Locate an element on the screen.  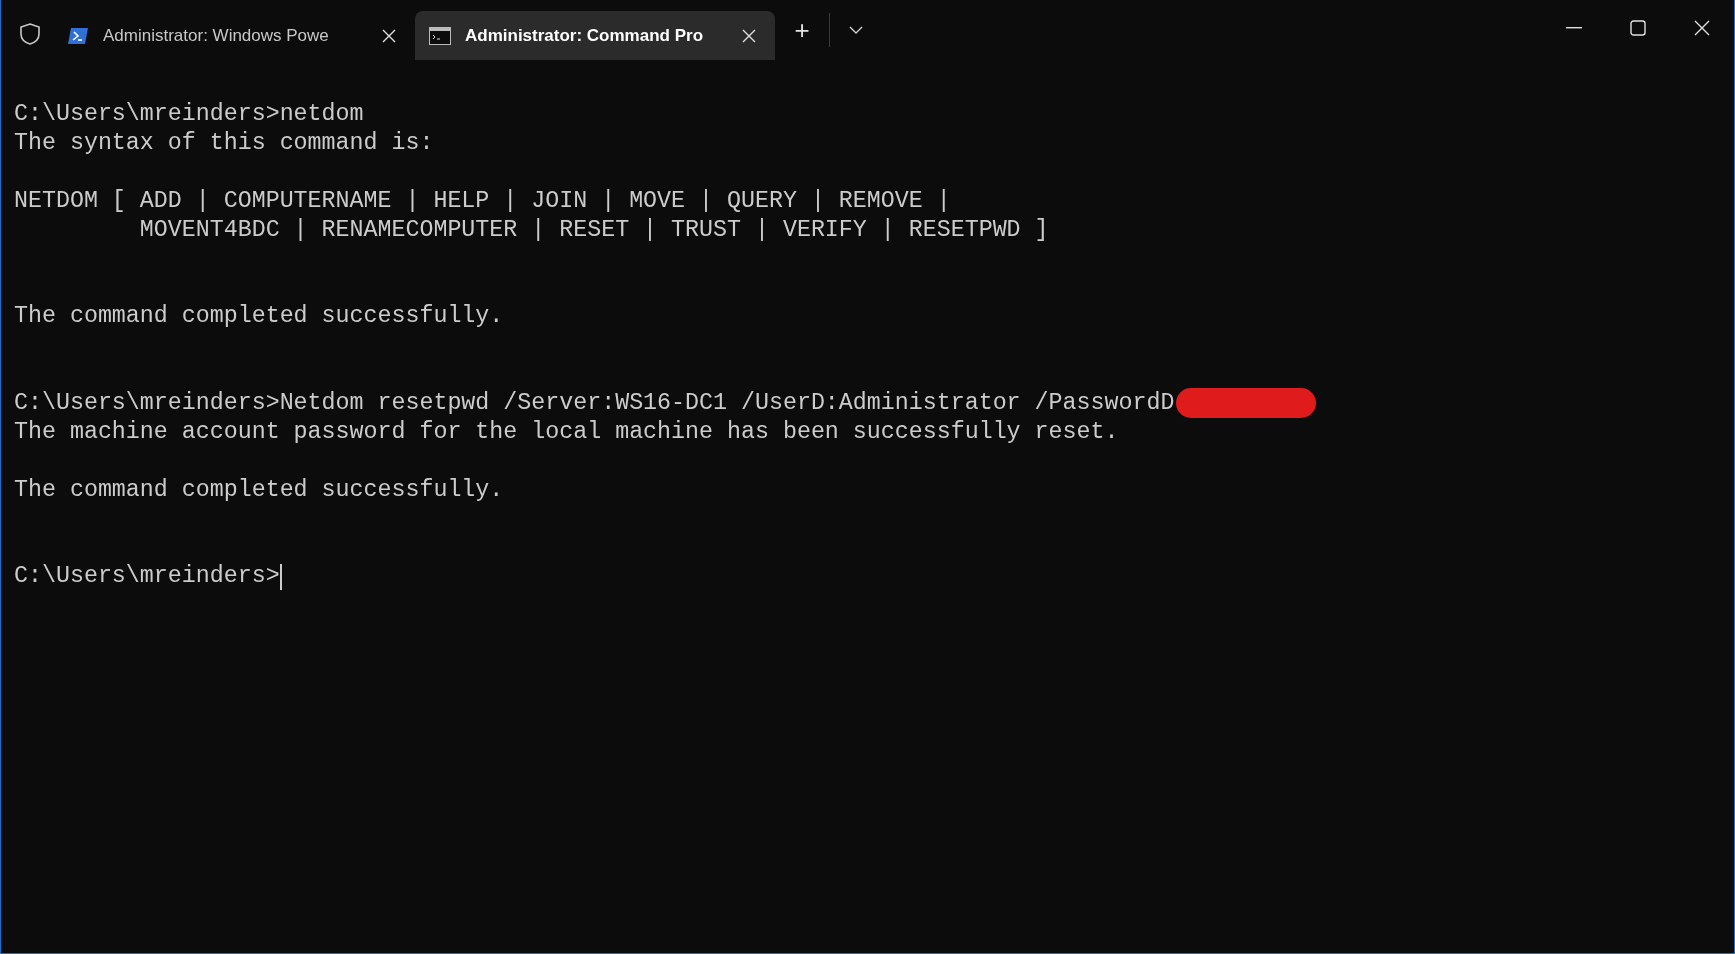
shield-icon is located at coordinates (30, 34).